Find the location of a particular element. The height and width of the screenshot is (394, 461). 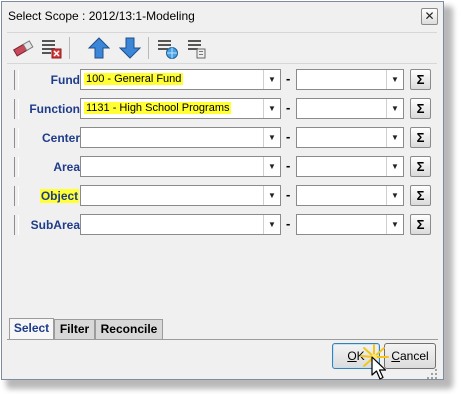

subarea-to-dropdown: ▼ is located at coordinates (350, 224).